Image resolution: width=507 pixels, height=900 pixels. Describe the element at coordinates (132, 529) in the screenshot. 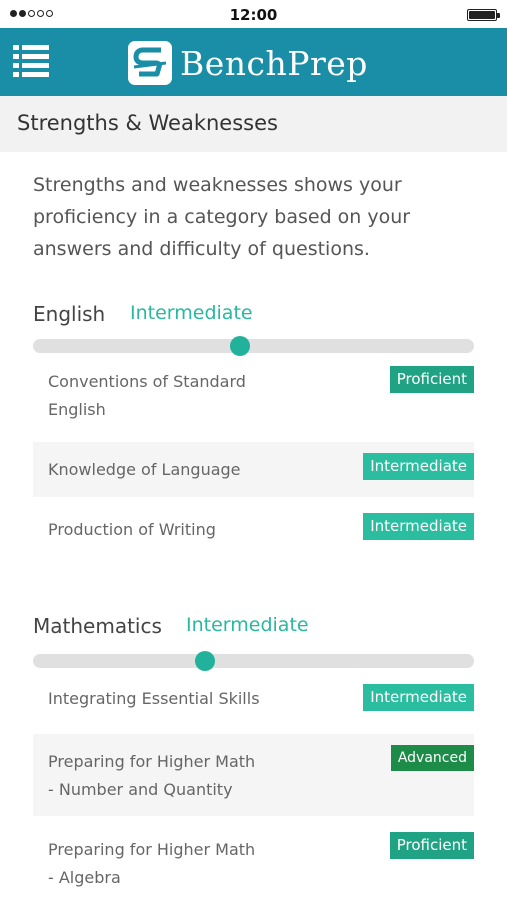

I see `item-label: Production of Writing` at that location.